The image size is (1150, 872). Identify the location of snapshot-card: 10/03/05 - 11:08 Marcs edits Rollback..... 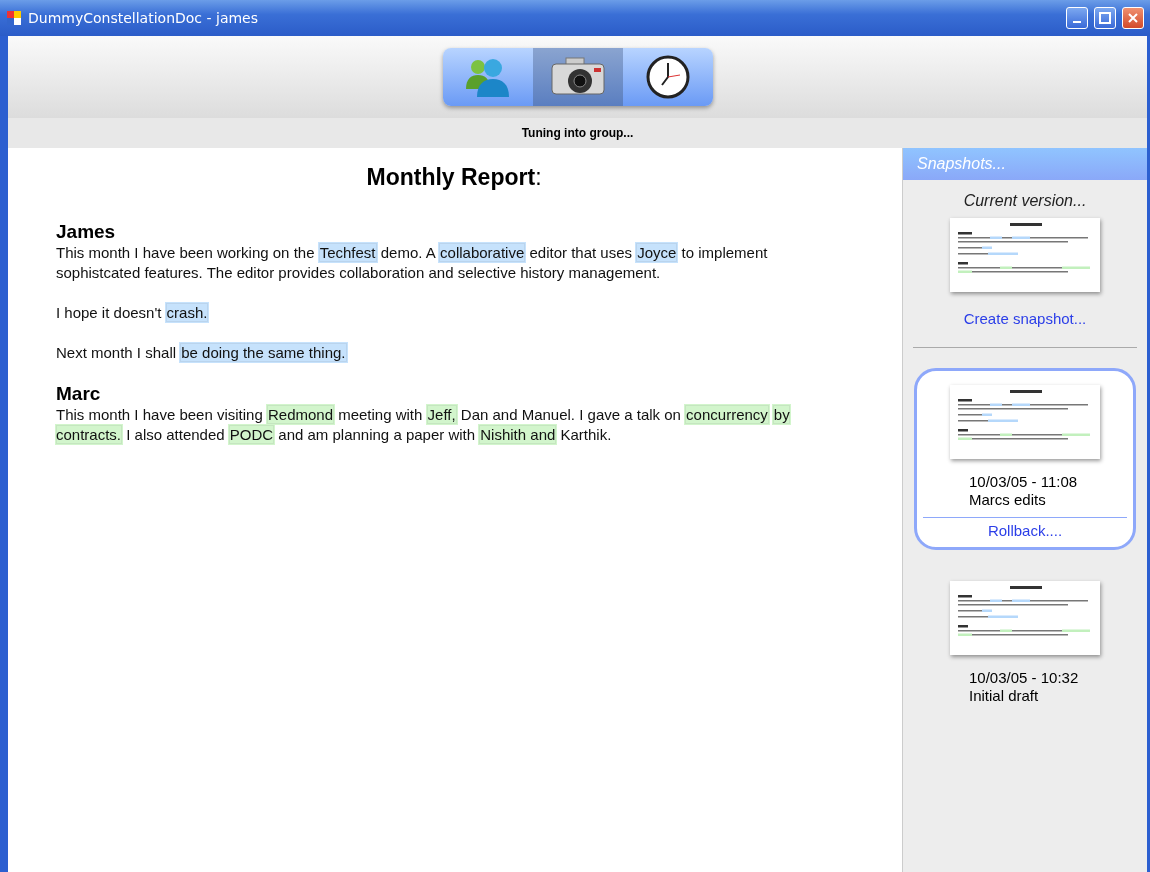
(1025, 459).